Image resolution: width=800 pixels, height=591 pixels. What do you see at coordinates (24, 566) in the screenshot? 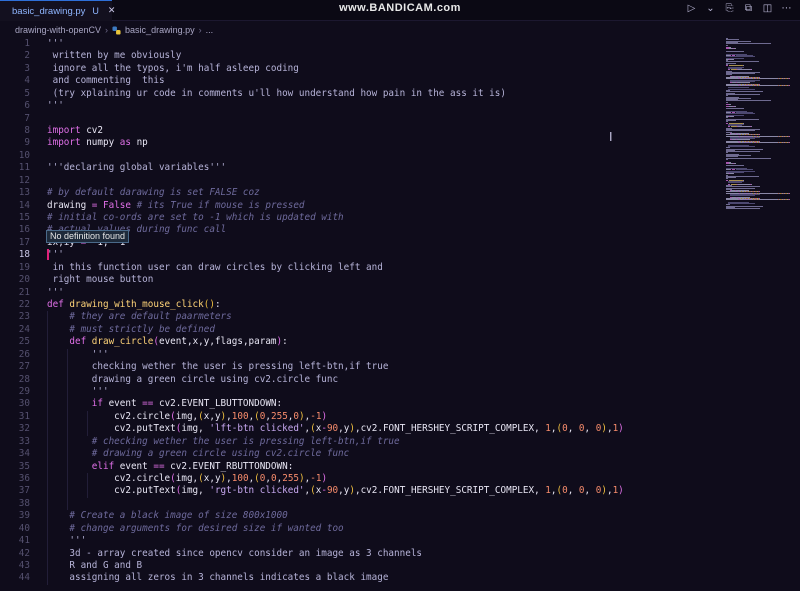
I see `line-number: 43` at bounding box center [24, 566].